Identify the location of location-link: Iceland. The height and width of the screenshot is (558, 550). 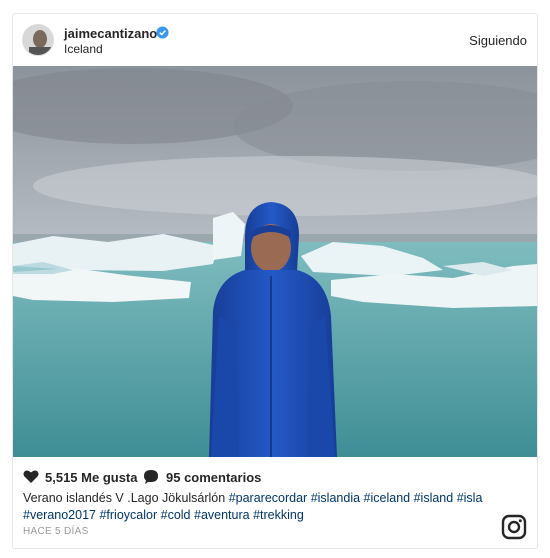
(83, 49).